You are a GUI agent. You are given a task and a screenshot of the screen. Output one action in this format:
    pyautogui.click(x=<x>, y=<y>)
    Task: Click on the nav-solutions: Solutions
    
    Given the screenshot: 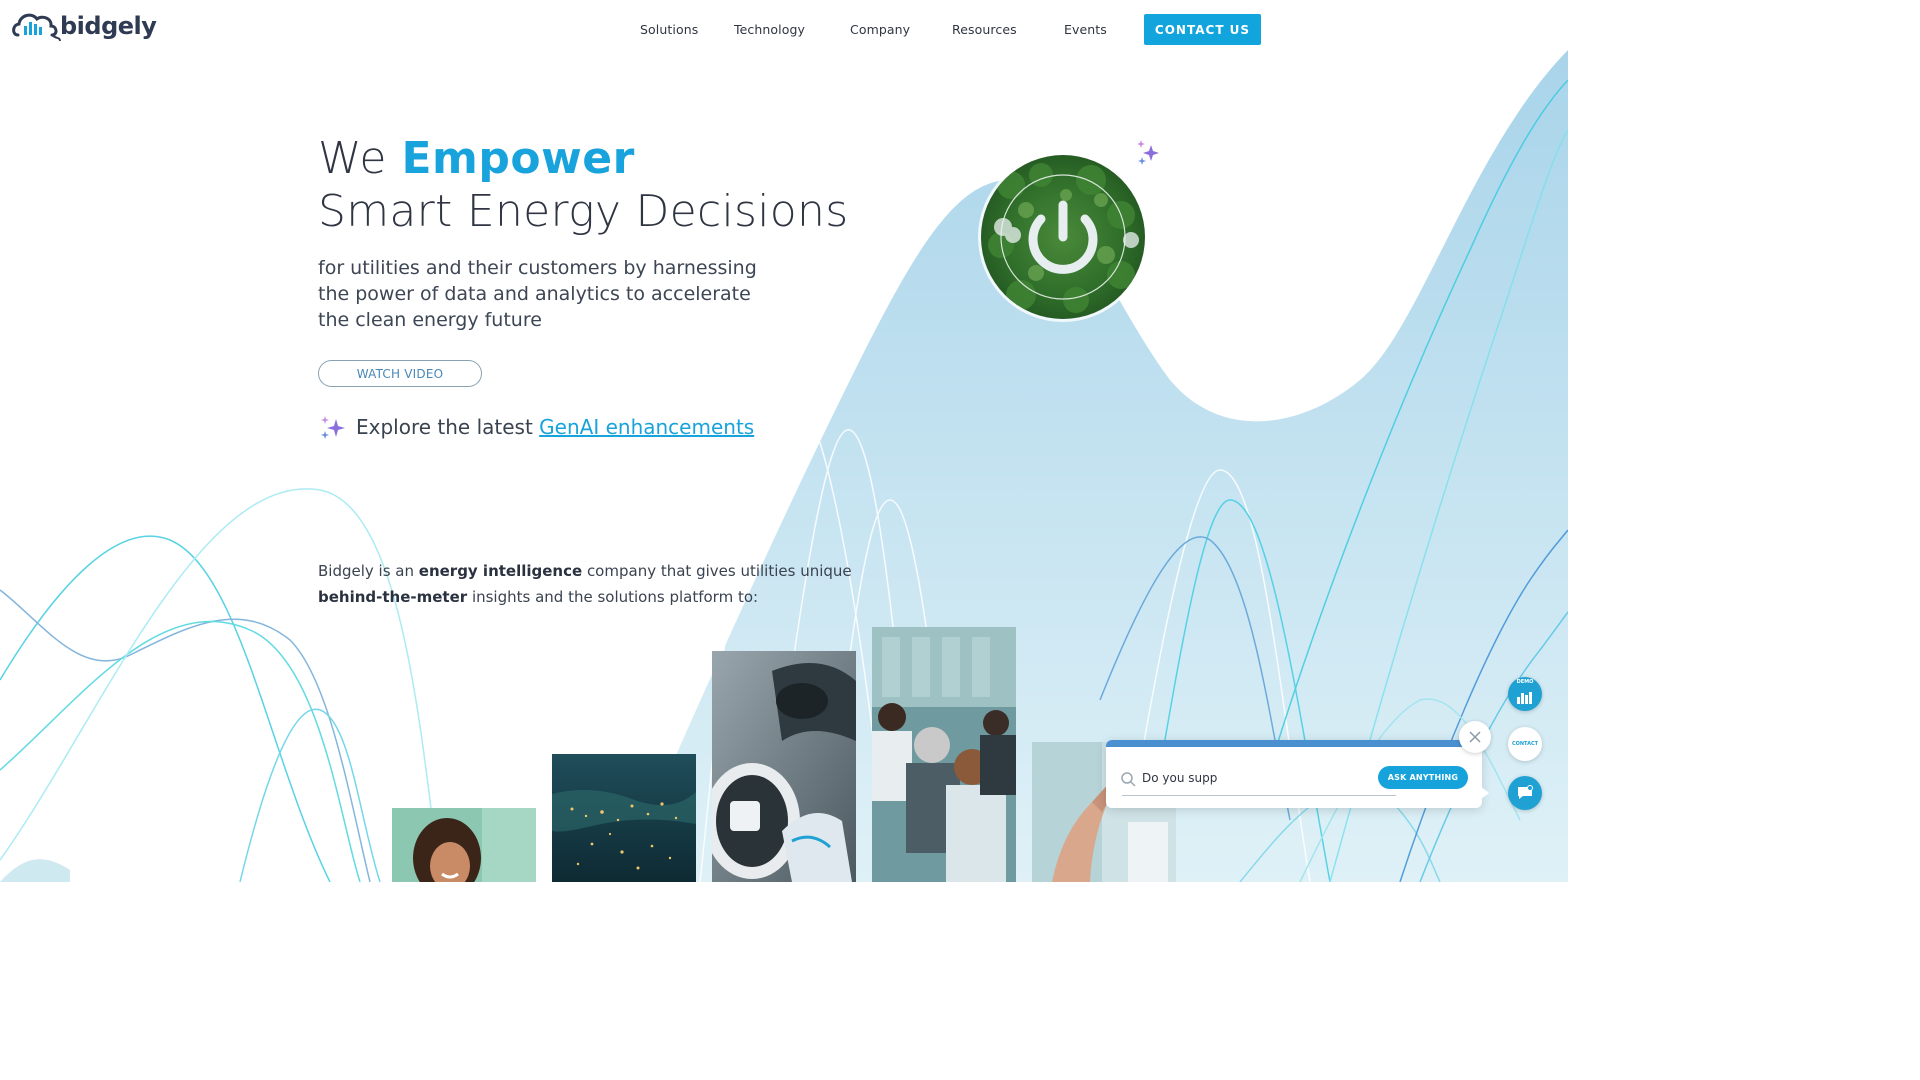 What is the action you would take?
    pyautogui.click(x=667, y=30)
    